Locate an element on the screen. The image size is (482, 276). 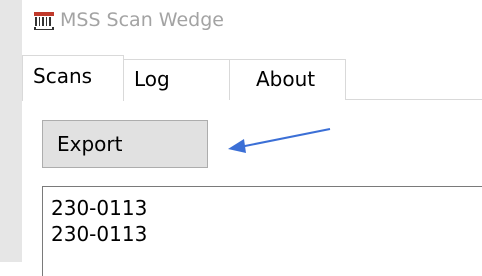
barcode-scanner-icon is located at coordinates (44, 21).